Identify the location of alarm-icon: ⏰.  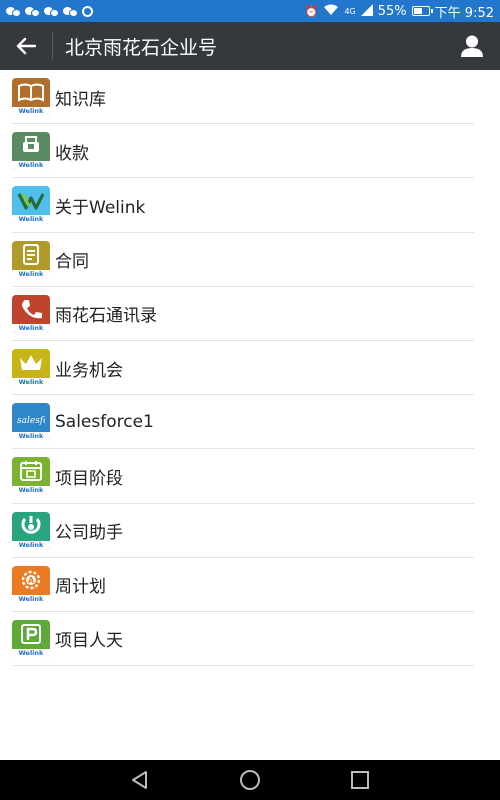
(311, 11).